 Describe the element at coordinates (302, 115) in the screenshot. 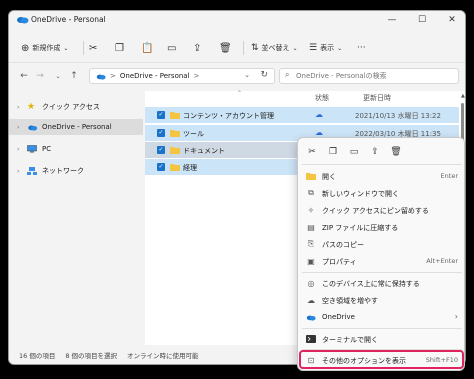

I see `table-row: ✓ コンテンツ・アカウント管理 ☁ 2021/10/13 水曜日 13:22` at that location.